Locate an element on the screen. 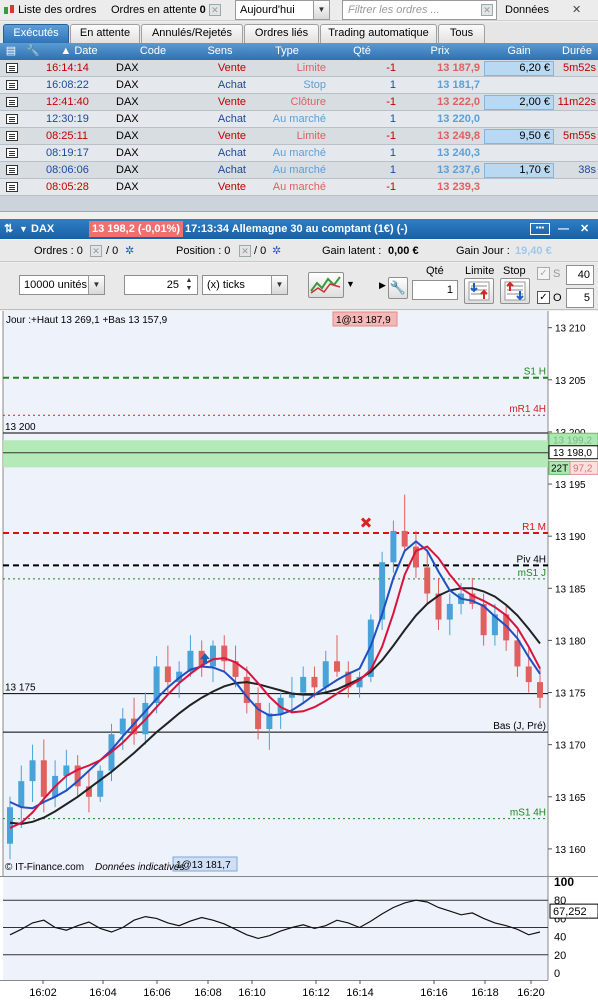 This screenshot has width=598, height=1000. s-checkbox: ✓ is located at coordinates (543, 273).